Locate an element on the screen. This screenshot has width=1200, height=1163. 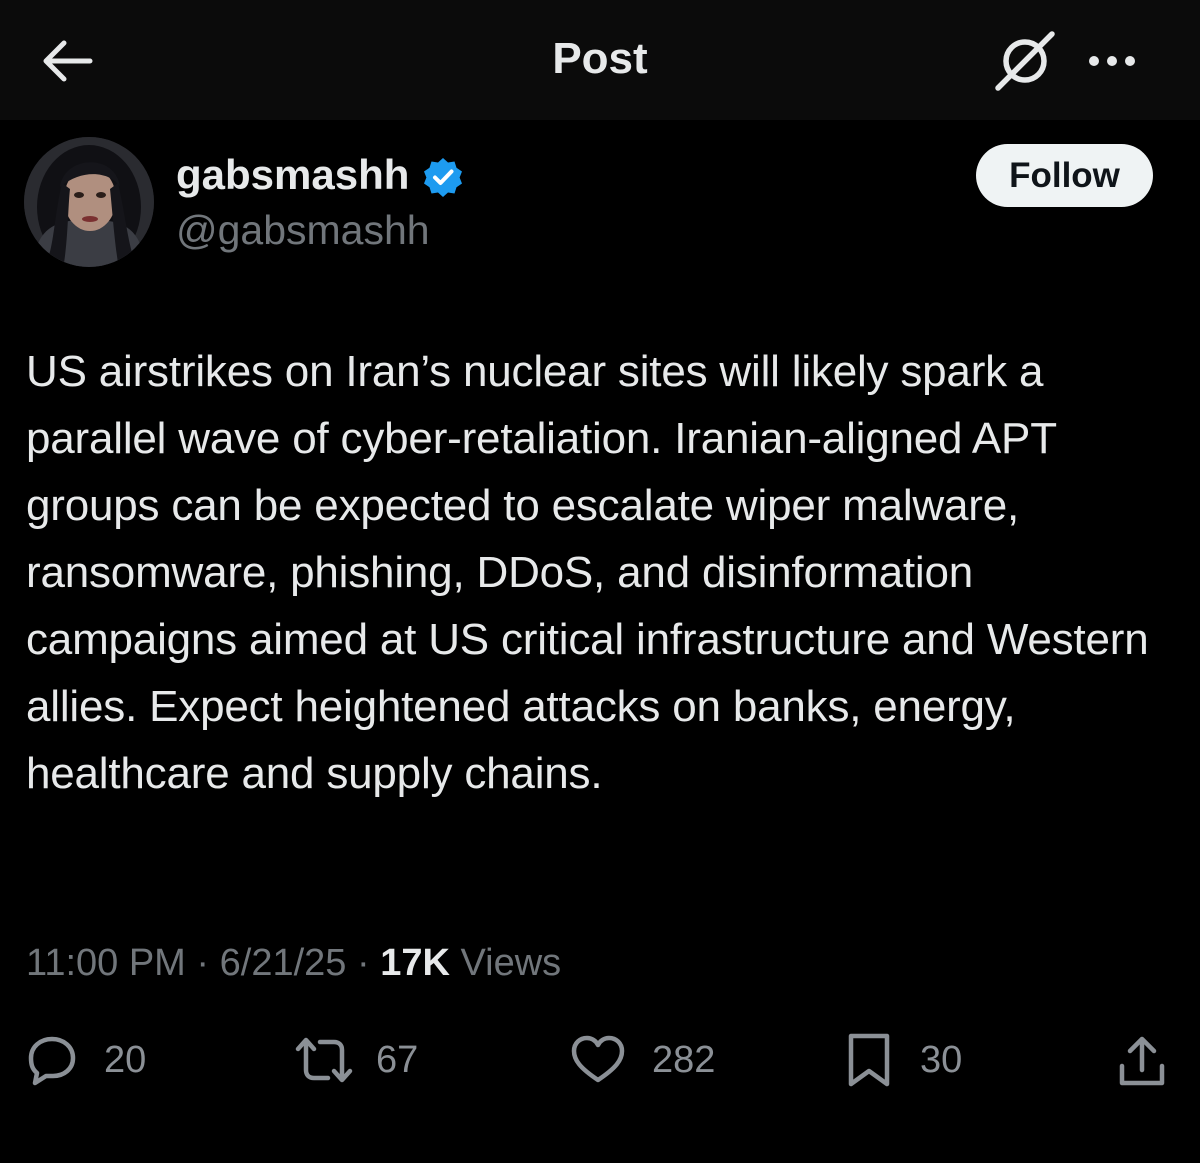
post-date: 6/21/25 is located at coordinates (283, 963).